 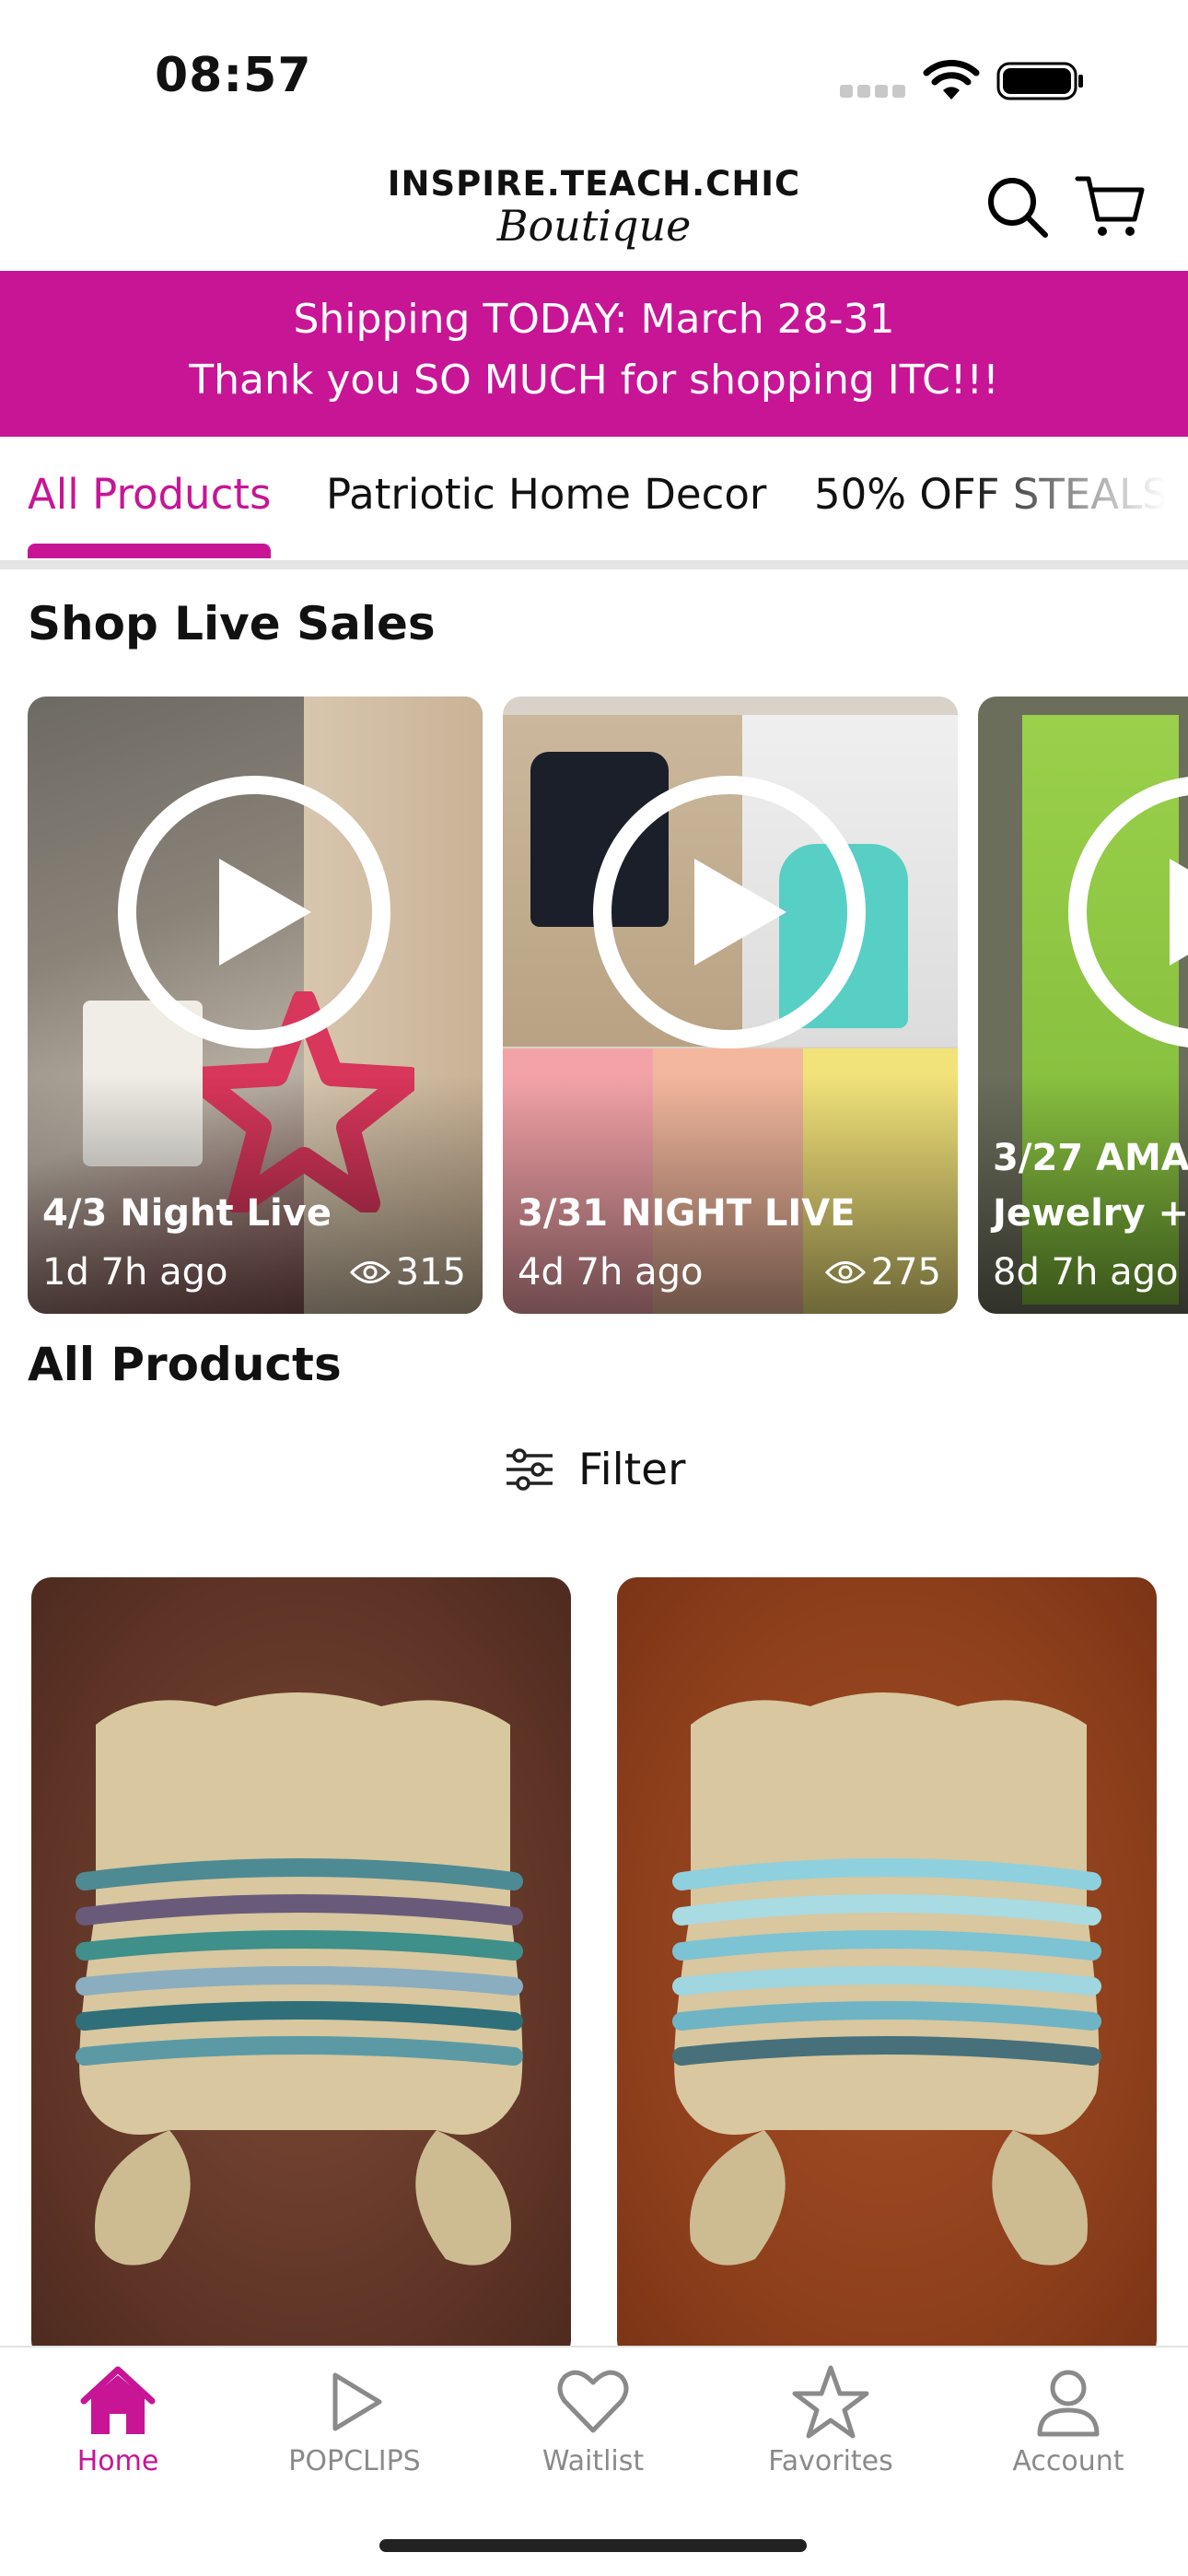 What do you see at coordinates (1086, 1272) in the screenshot?
I see `live-sale-time: 8d 7h ago` at bounding box center [1086, 1272].